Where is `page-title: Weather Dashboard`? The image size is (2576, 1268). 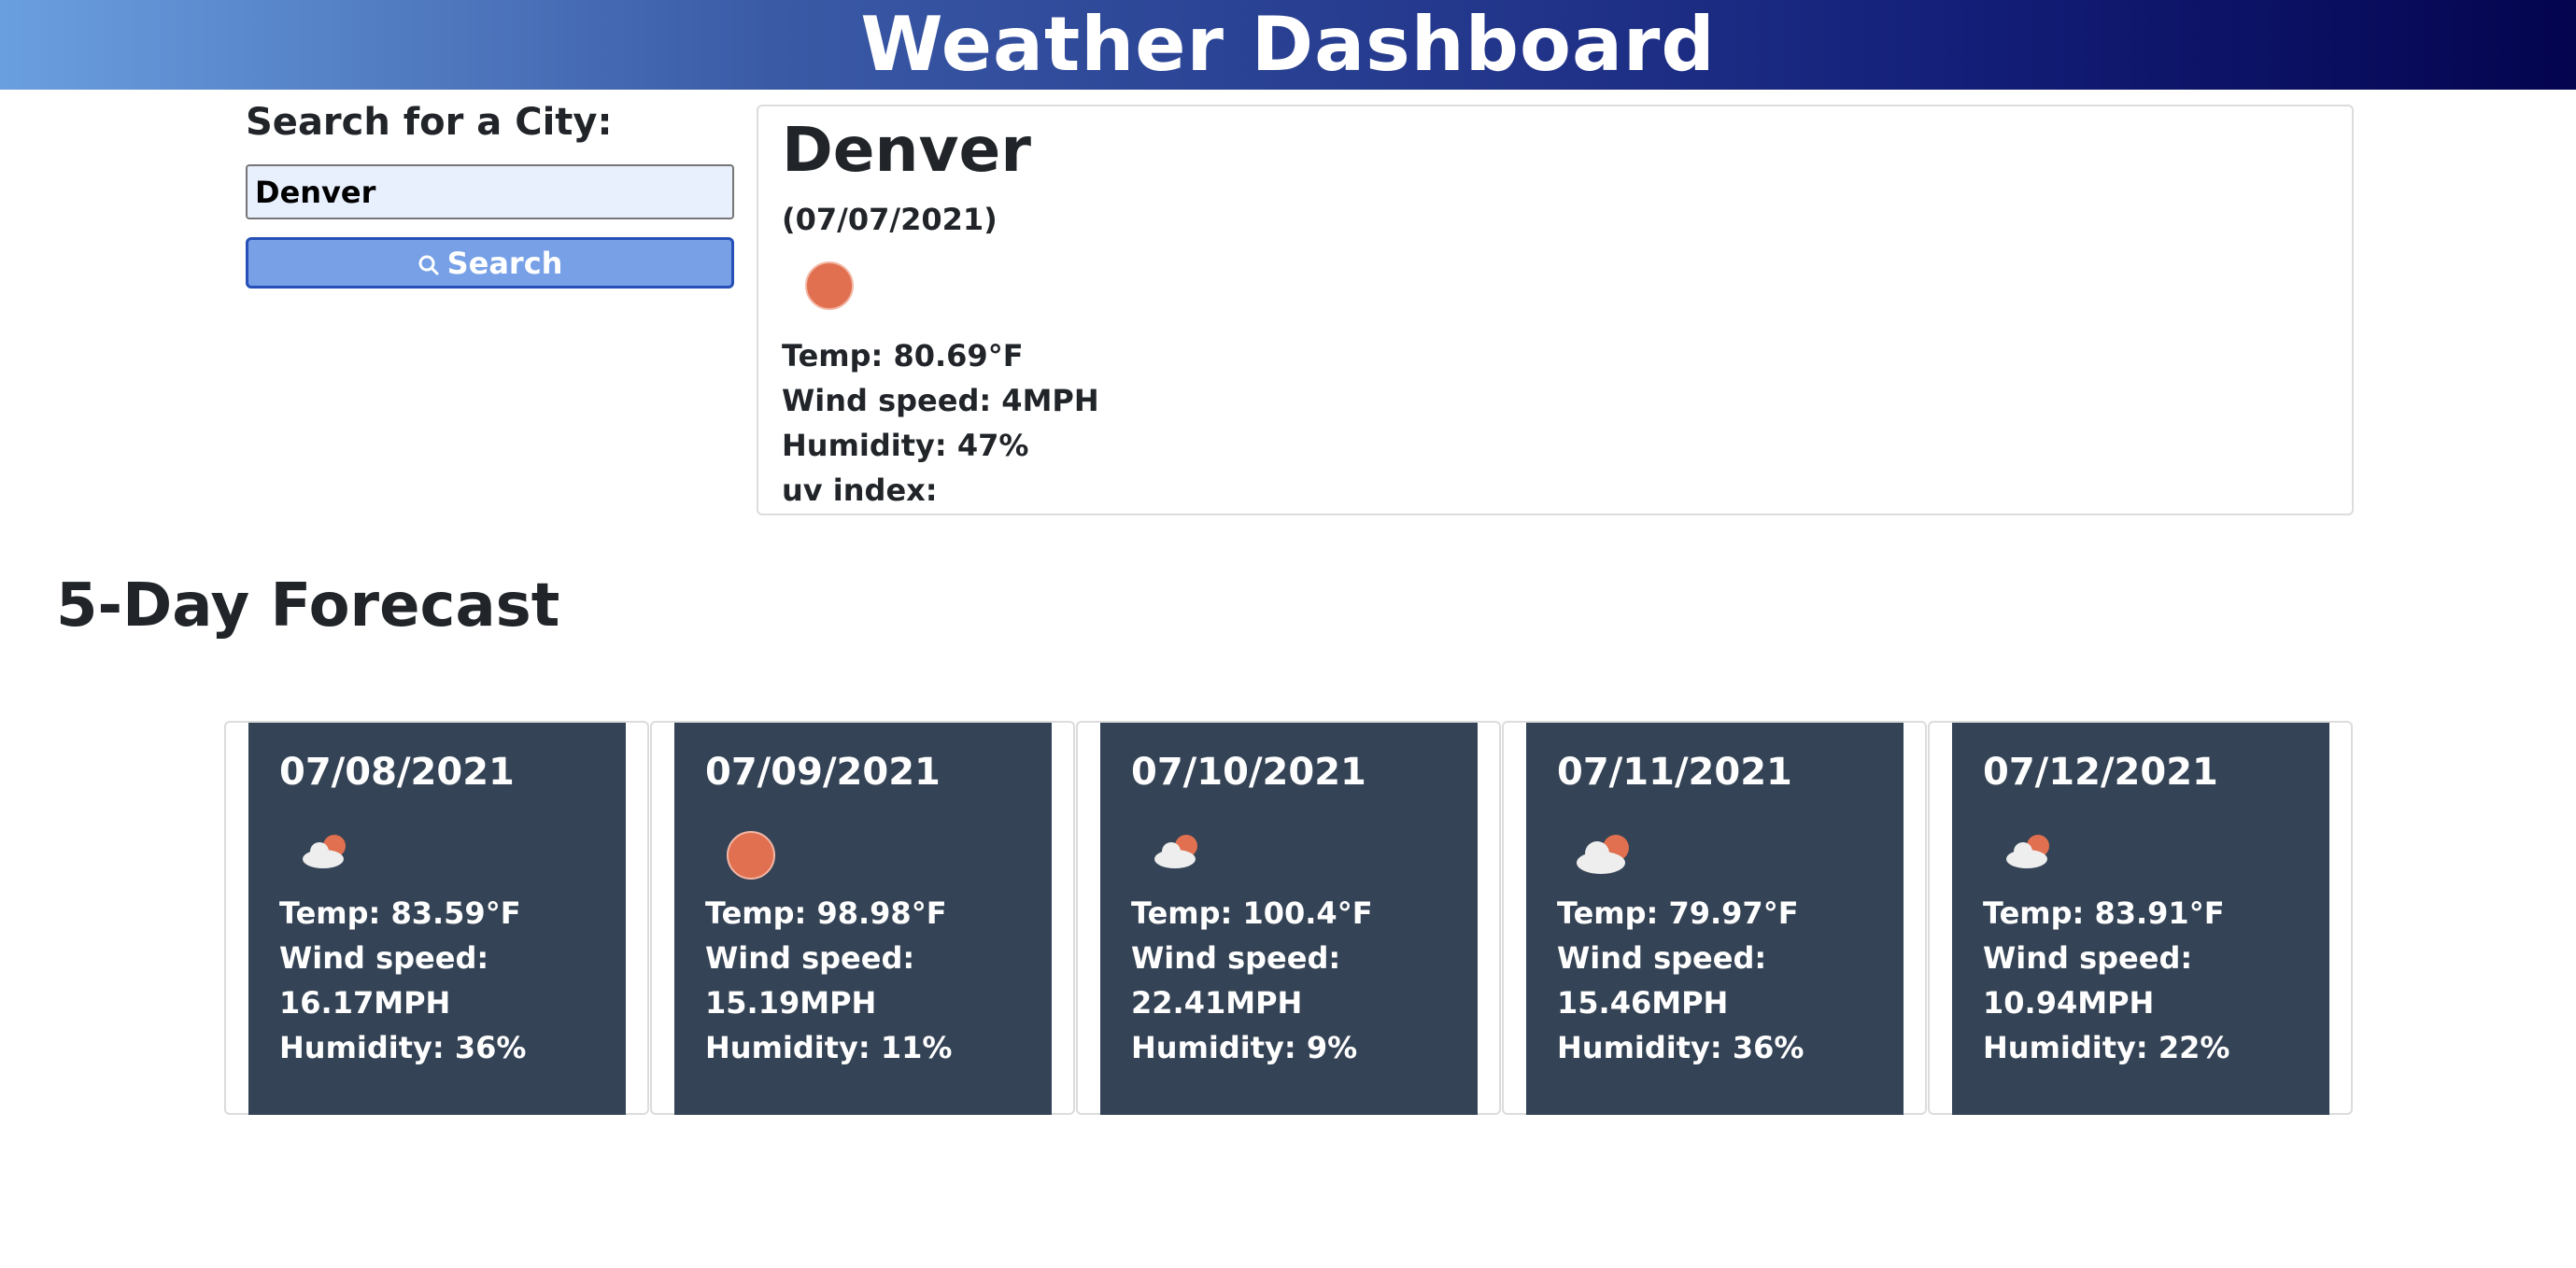 page-title: Weather Dashboard is located at coordinates (1288, 44).